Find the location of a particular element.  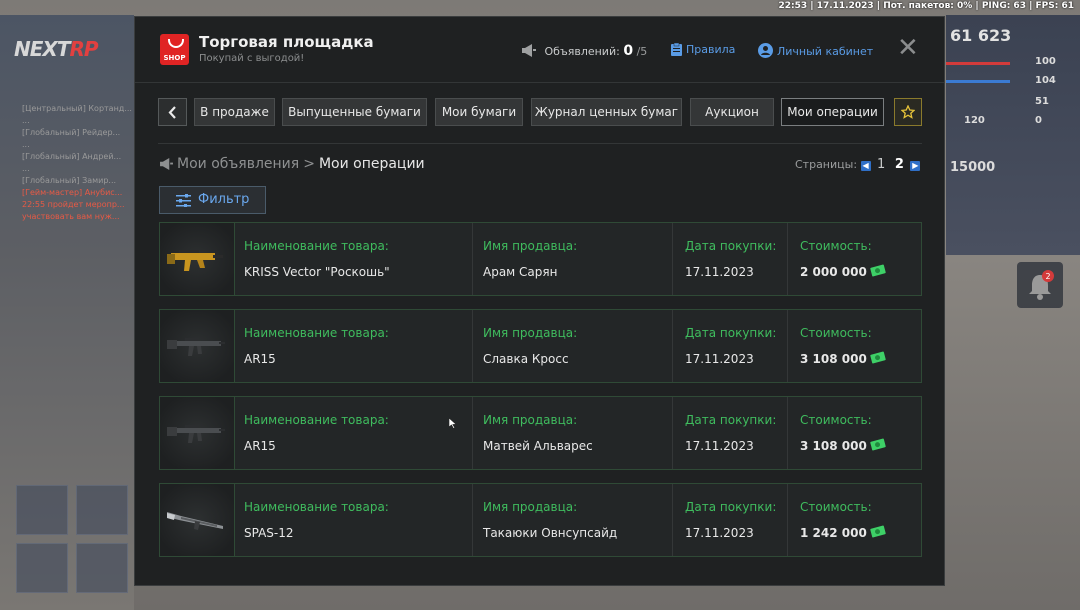

game-background-right is located at coordinates (1013, 135).